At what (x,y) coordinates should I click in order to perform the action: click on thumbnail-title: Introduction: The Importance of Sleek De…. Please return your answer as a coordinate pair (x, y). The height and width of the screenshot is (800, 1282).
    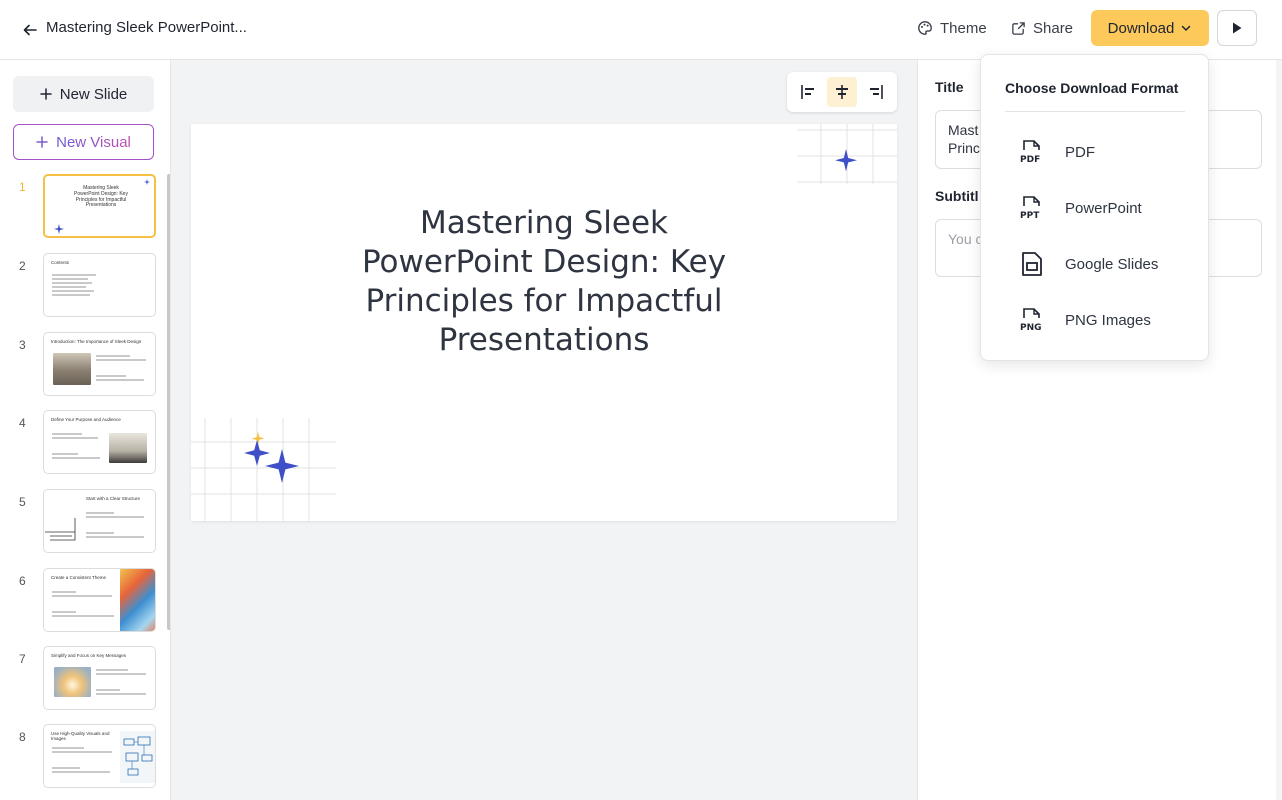
    Looking at the image, I should click on (96, 341).